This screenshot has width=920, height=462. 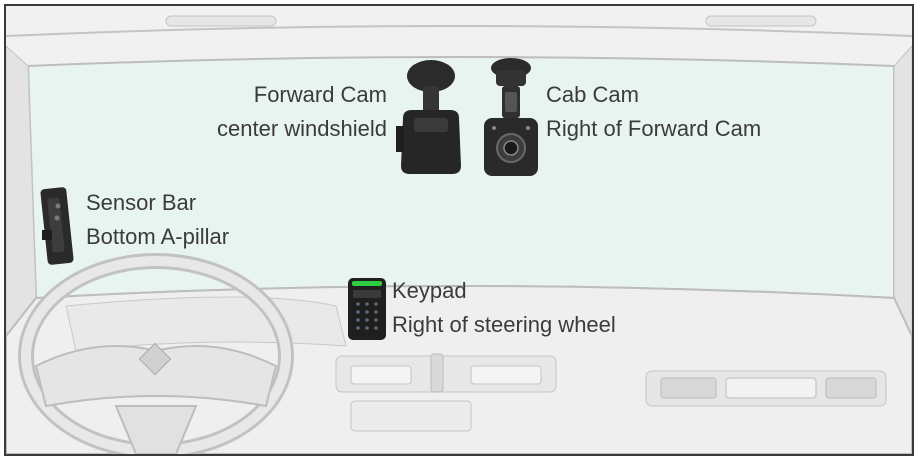 I want to click on forward-cam-name: Forward Cam, so click(x=320, y=94).